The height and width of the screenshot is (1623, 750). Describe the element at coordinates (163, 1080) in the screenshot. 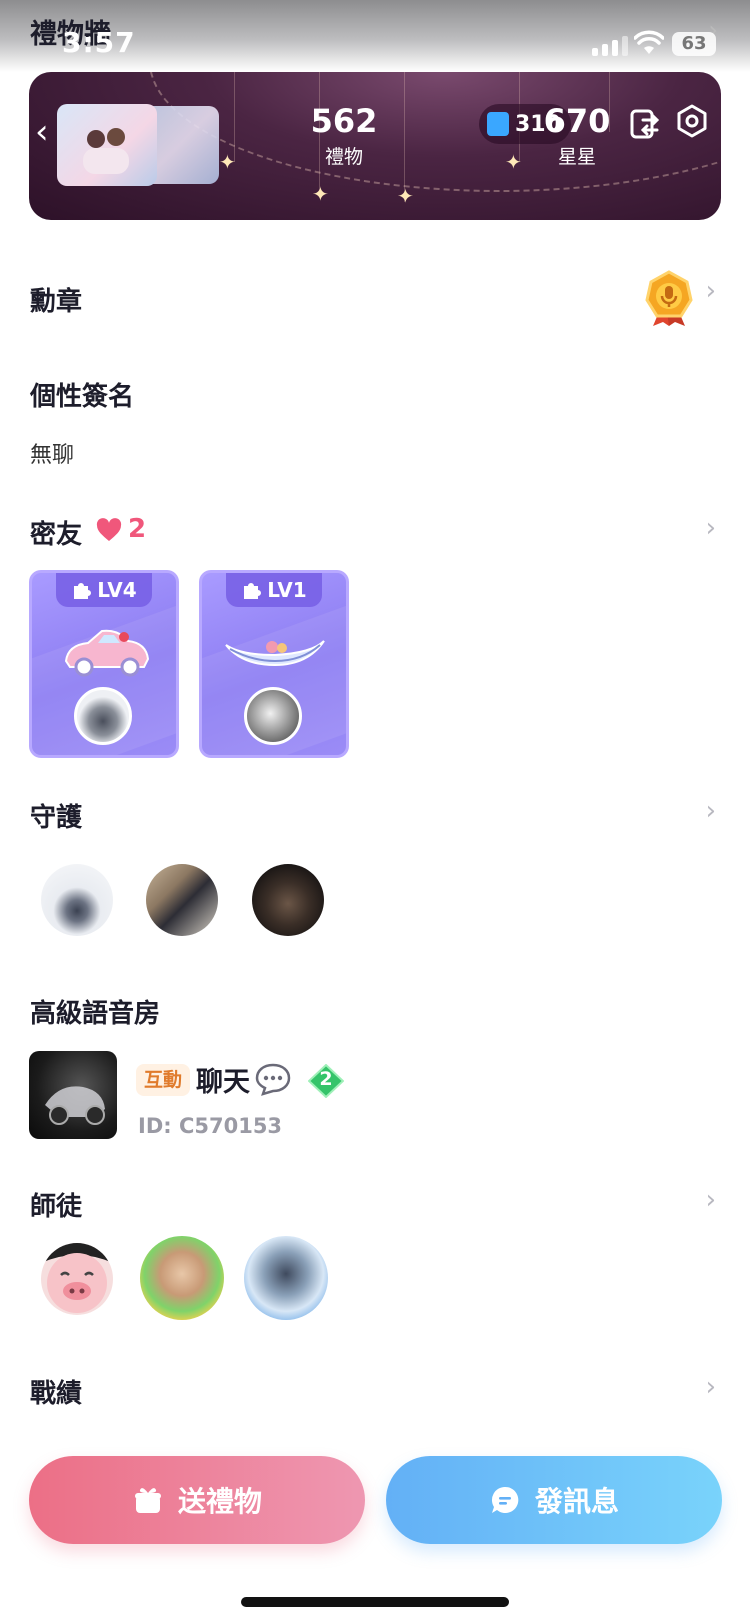

I see `room-tag: 互動` at that location.